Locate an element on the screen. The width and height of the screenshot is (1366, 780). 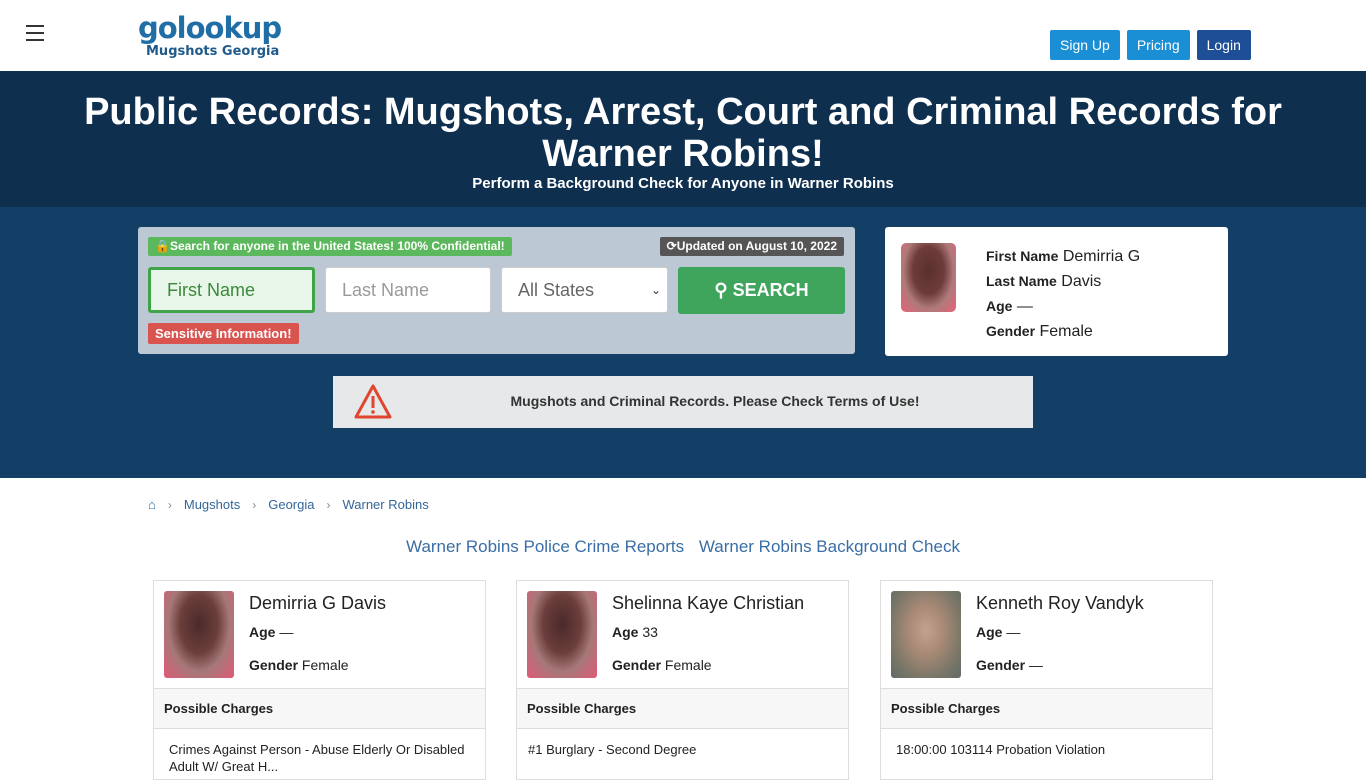
last-name-label: Last Name is located at coordinates (1021, 281).